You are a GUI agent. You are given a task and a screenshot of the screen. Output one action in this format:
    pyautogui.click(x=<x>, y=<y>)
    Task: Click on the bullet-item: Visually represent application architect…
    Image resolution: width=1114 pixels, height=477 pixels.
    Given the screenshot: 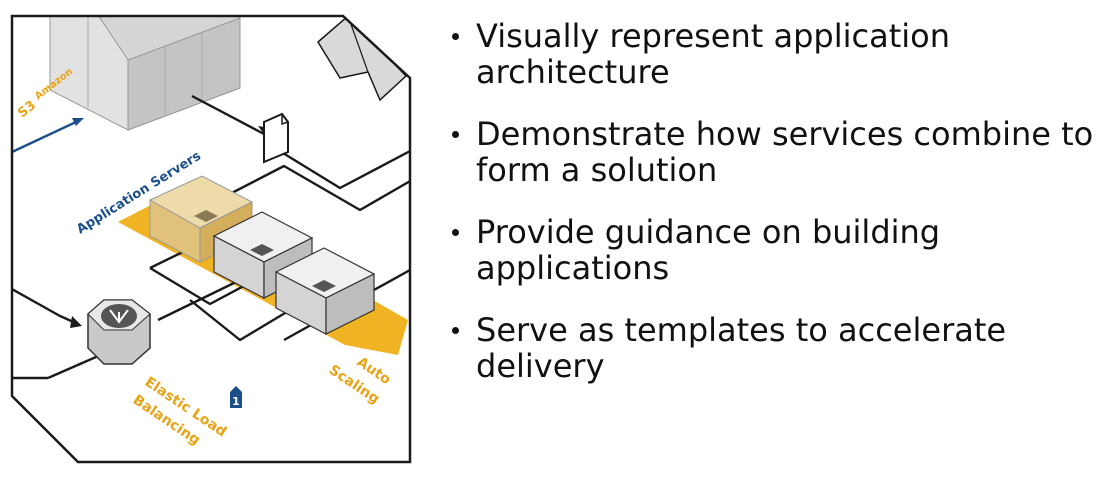 What is the action you would take?
    pyautogui.click(x=777, y=54)
    